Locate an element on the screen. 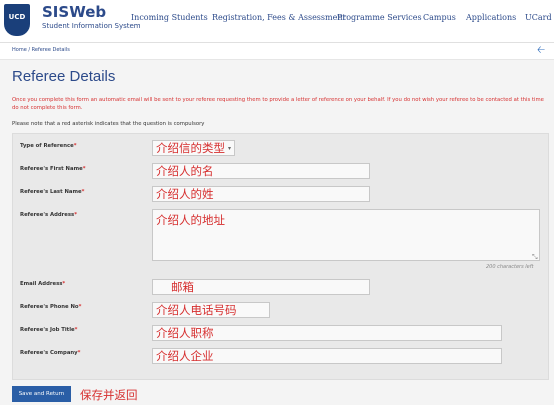  last-name-value: 介绍人的姓 is located at coordinates (185, 194).